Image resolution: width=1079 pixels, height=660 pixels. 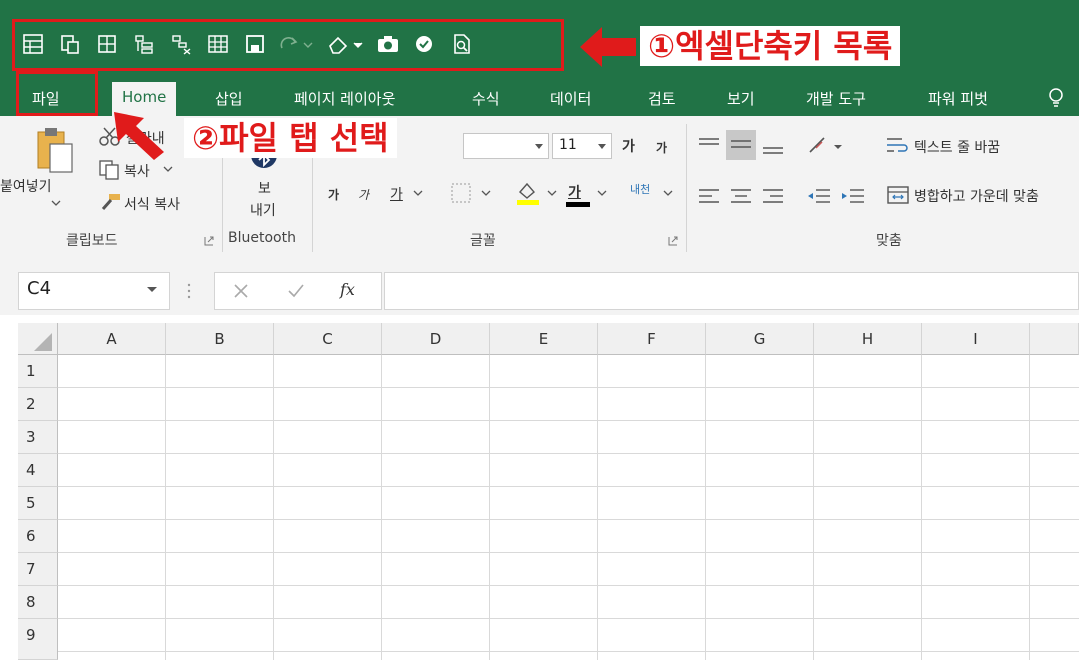 I want to click on row-header: 9, so click(x=38, y=639).